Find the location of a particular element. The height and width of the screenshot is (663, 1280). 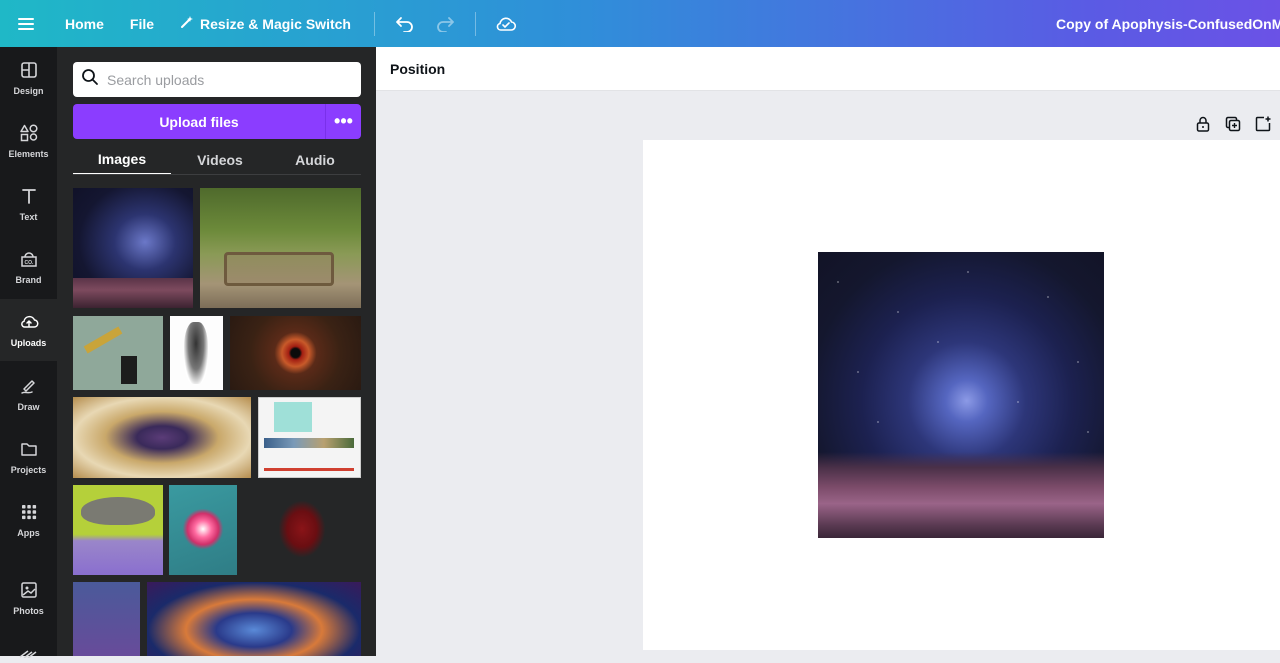

cloud-saved-icon is located at coordinates (506, 23).